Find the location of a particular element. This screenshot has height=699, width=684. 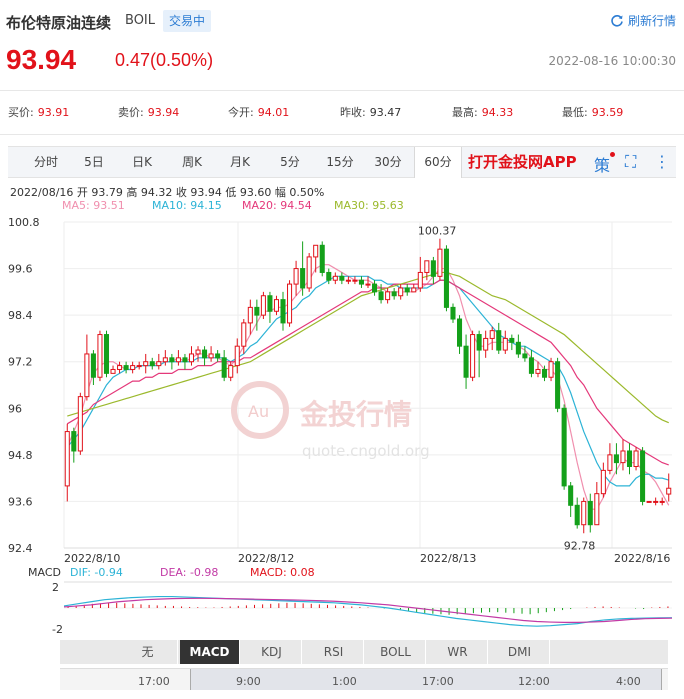

timeline-navigator: 17:00 9:00 1:00 17:00 12:00 4:00 is located at coordinates (364, 679).